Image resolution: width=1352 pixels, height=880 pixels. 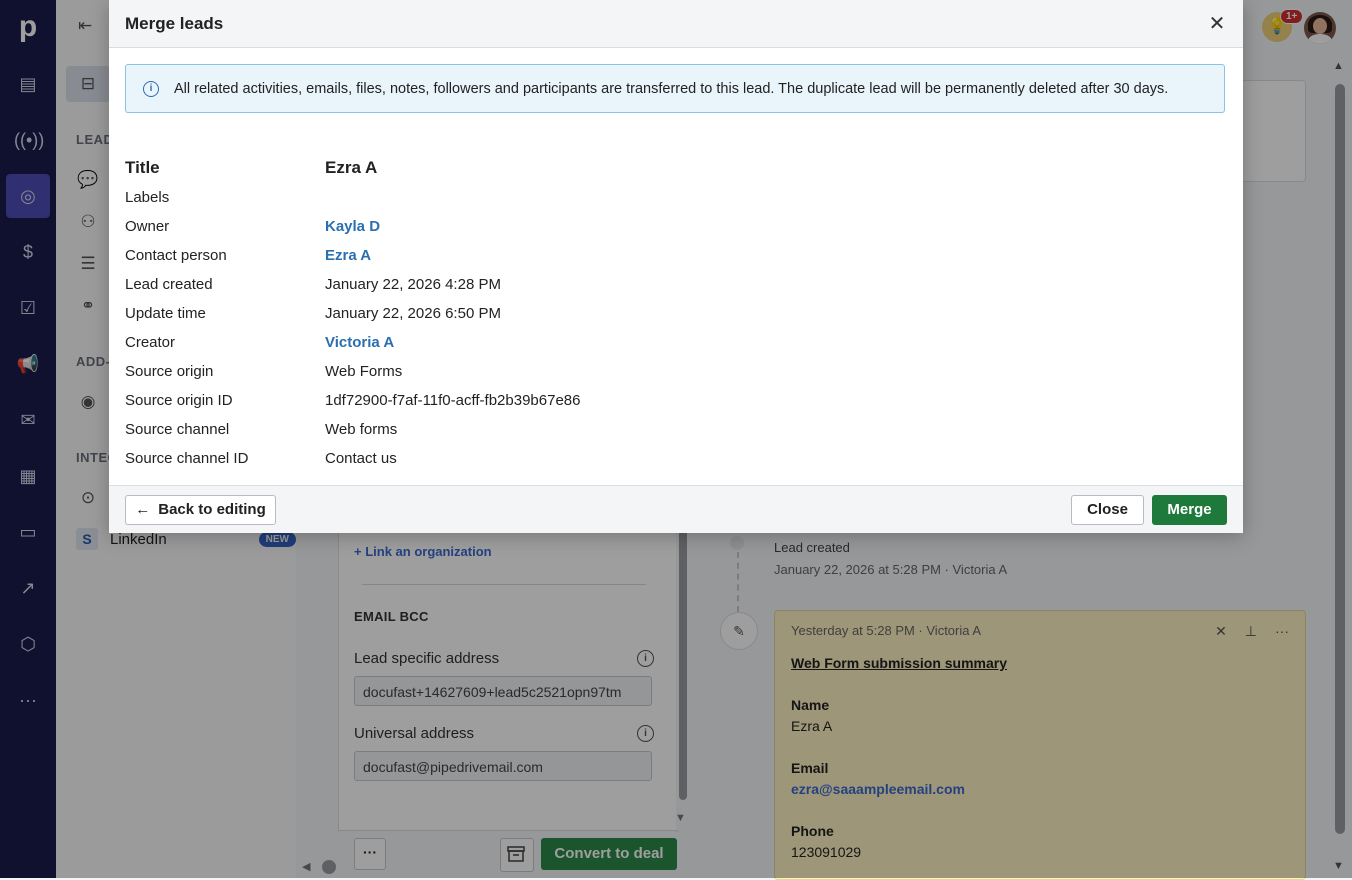 I want to click on field-row-source-origin: Source origin Web Forms, so click(x=675, y=374).